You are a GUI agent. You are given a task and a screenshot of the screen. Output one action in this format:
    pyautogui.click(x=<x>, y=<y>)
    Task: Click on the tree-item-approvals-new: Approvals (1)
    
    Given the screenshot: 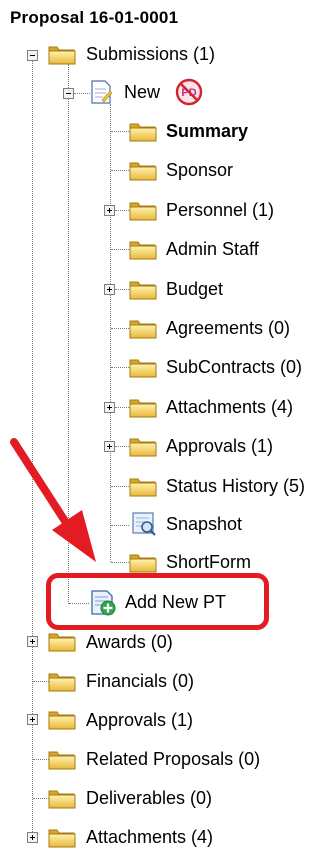 What is the action you would take?
    pyautogui.click(x=219, y=446)
    